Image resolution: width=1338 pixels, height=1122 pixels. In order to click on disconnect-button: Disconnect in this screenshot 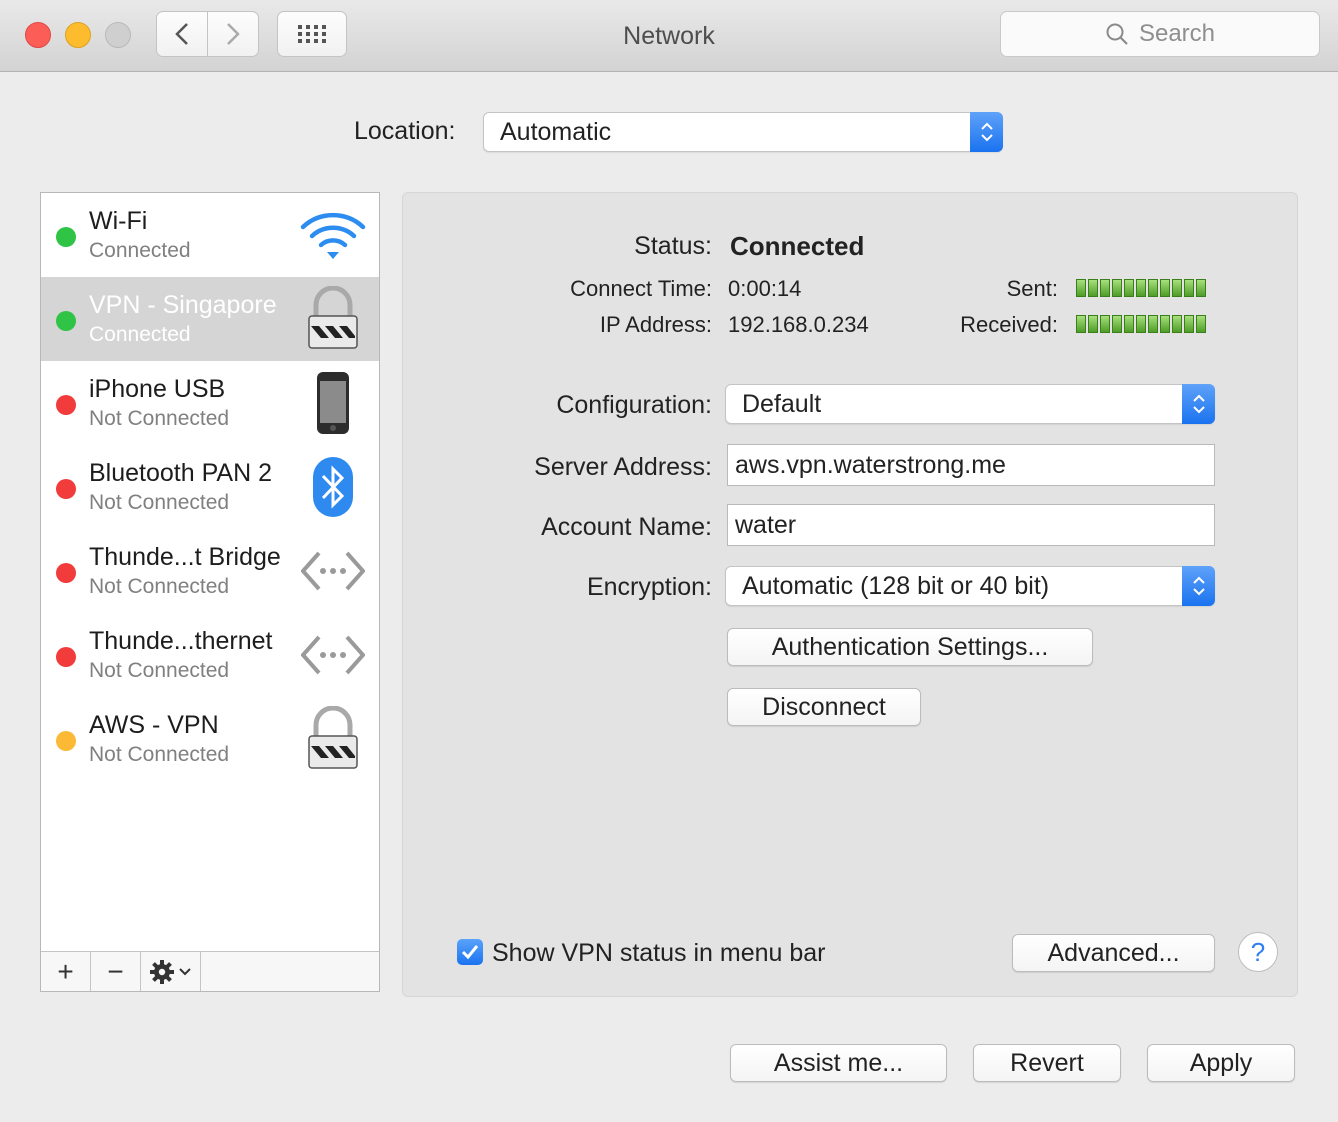, I will do `click(824, 707)`.